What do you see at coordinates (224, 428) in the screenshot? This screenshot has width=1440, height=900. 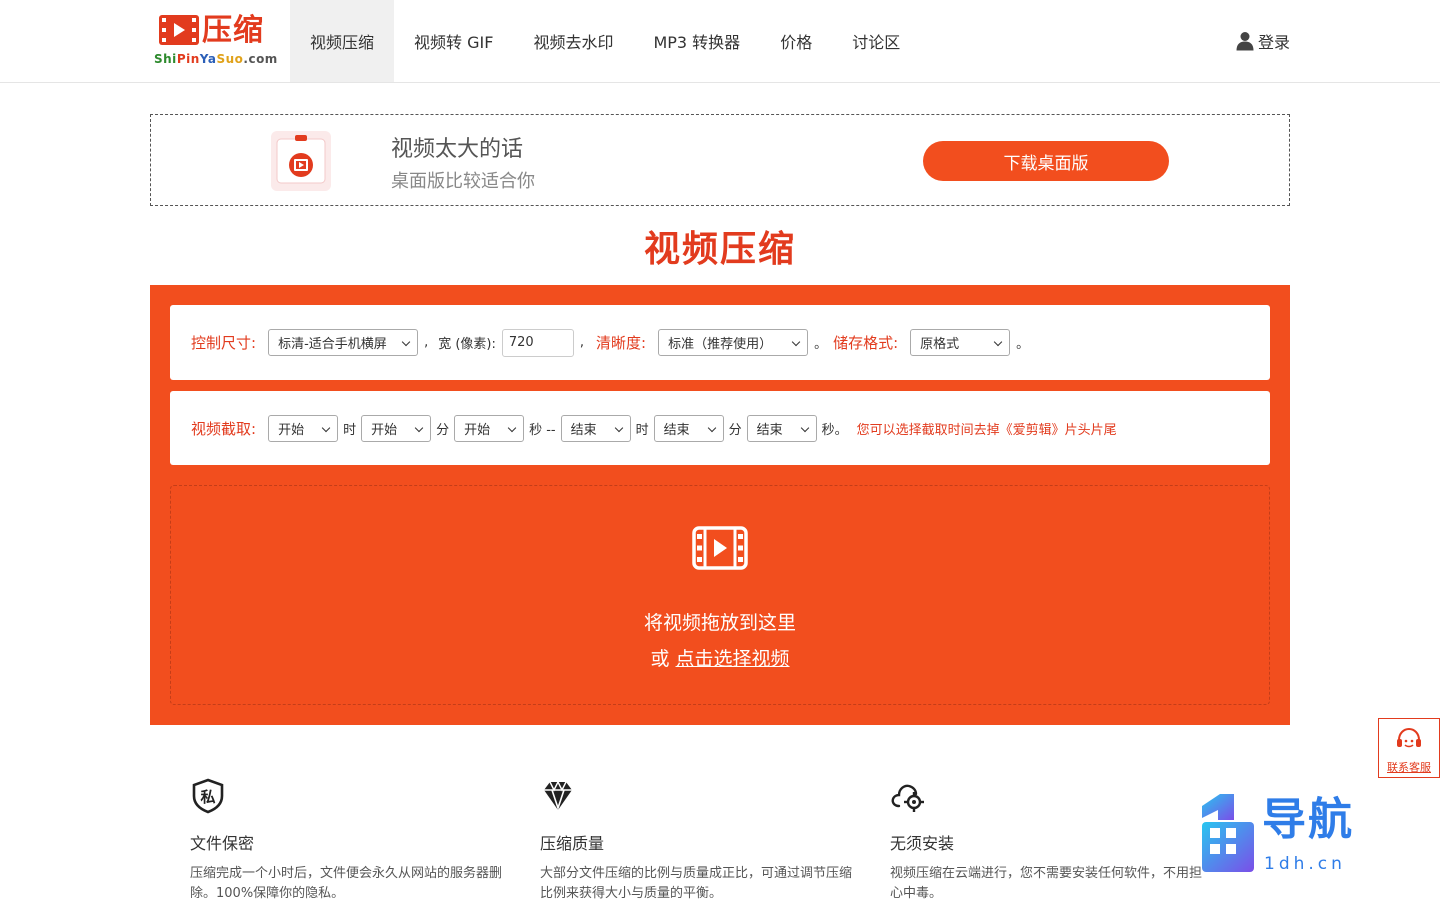 I see `trim-label: 视频截取:` at bounding box center [224, 428].